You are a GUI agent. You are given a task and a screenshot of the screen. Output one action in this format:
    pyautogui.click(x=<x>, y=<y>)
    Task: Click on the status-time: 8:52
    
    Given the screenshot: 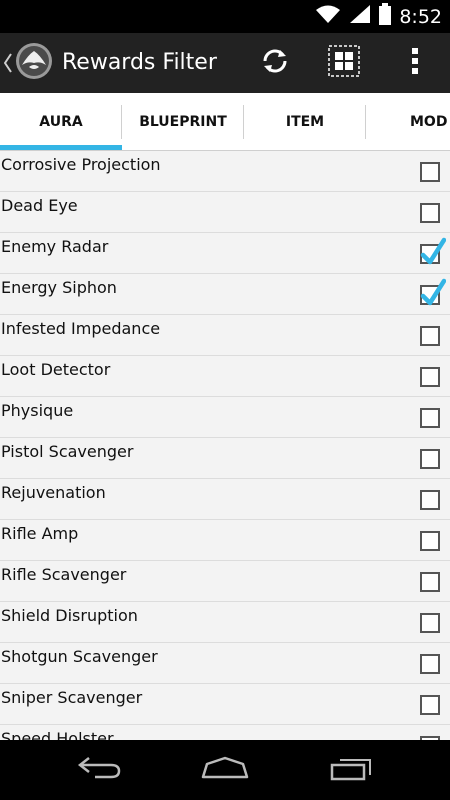 What is the action you would take?
    pyautogui.click(x=420, y=16)
    